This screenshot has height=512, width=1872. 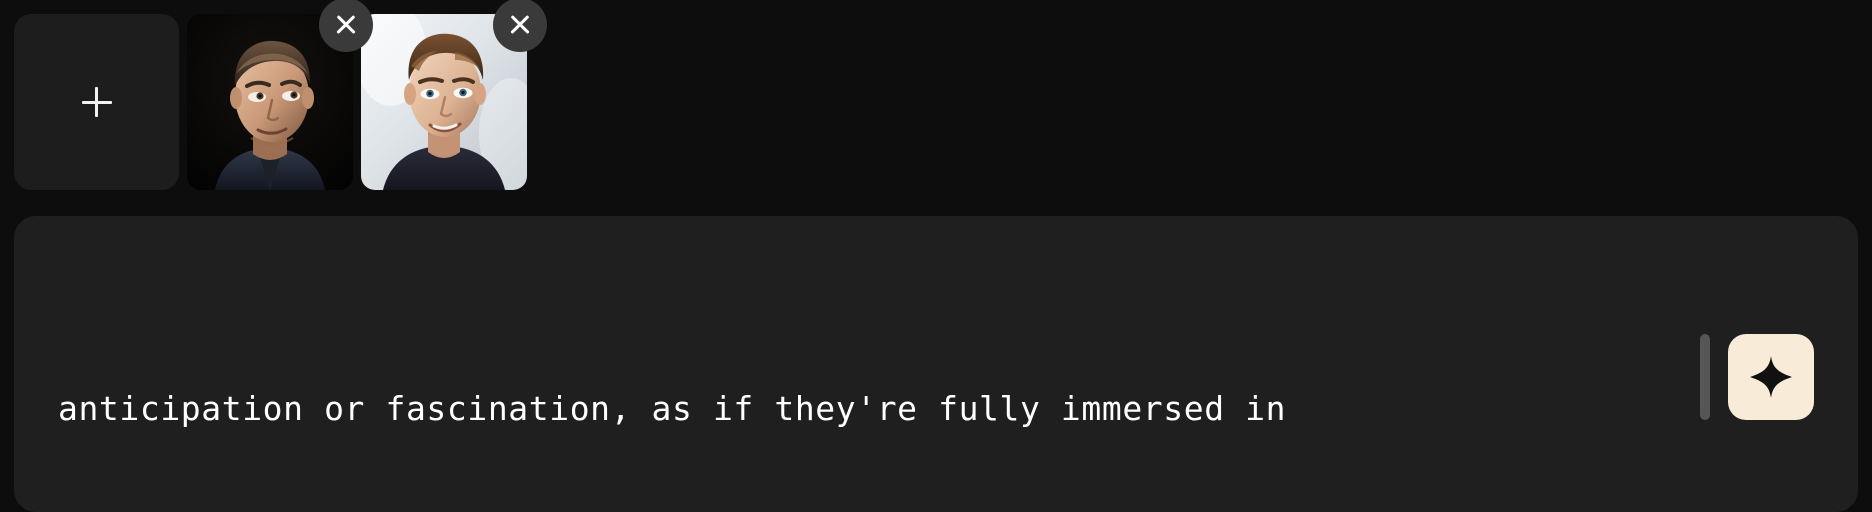 I want to click on composer-actions, so click(x=1779, y=377).